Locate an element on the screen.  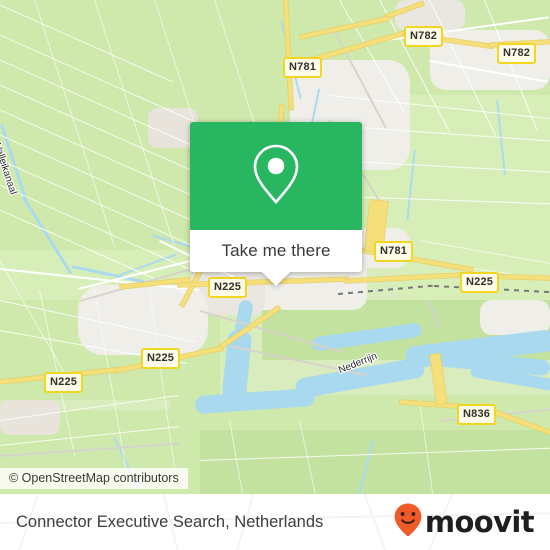
map-urban-area is located at coordinates (30, 417).